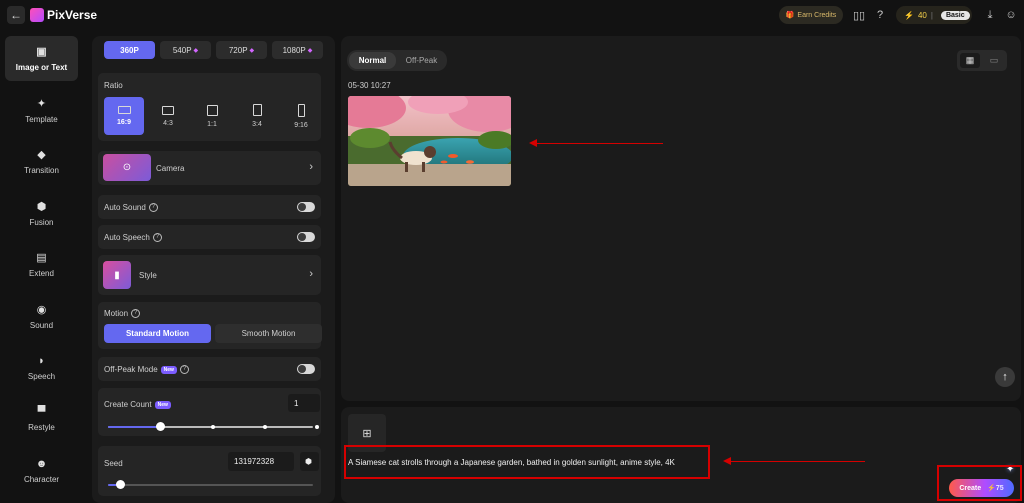 The image size is (1024, 503). I want to click on nav-item-label: Character, so click(41, 479).